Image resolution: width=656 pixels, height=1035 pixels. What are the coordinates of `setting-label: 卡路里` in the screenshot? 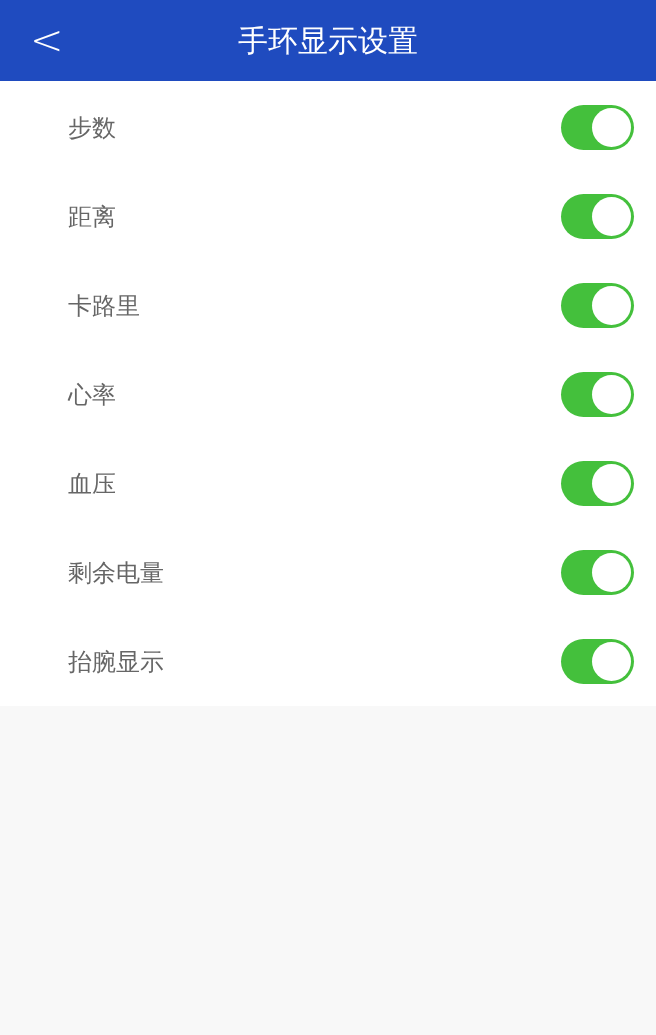 It's located at (104, 306).